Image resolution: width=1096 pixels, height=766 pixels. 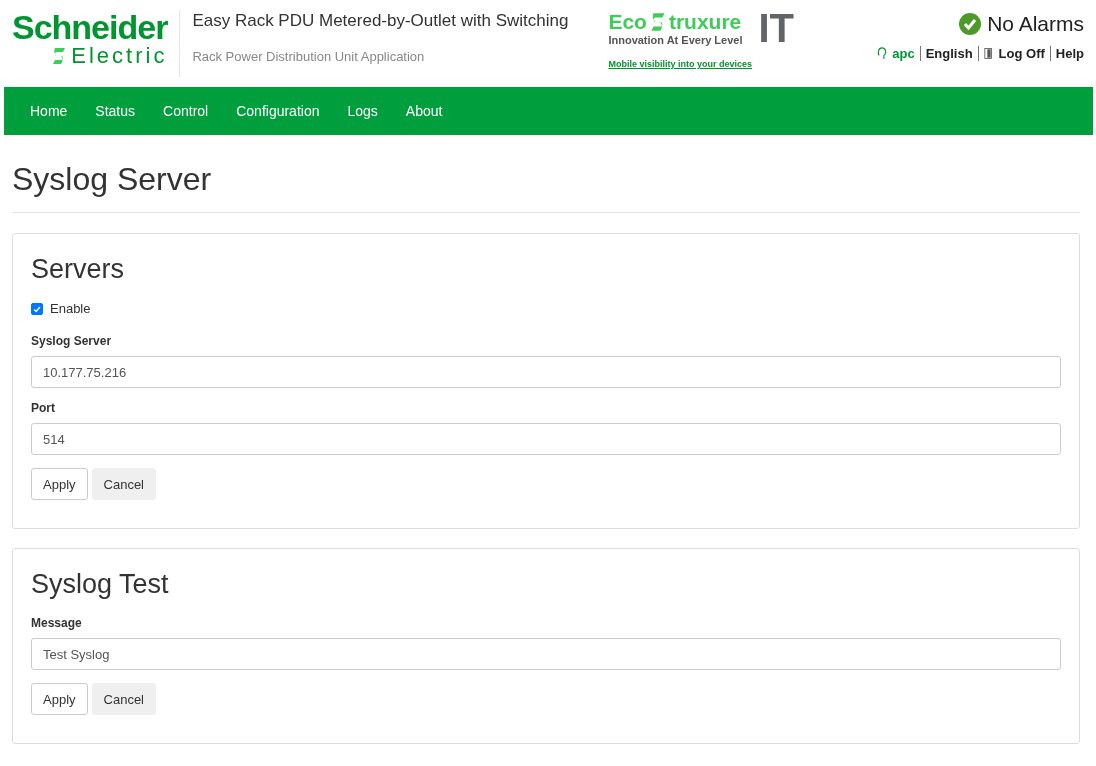 I want to click on alarm-status: No Alarms, so click(x=1035, y=24).